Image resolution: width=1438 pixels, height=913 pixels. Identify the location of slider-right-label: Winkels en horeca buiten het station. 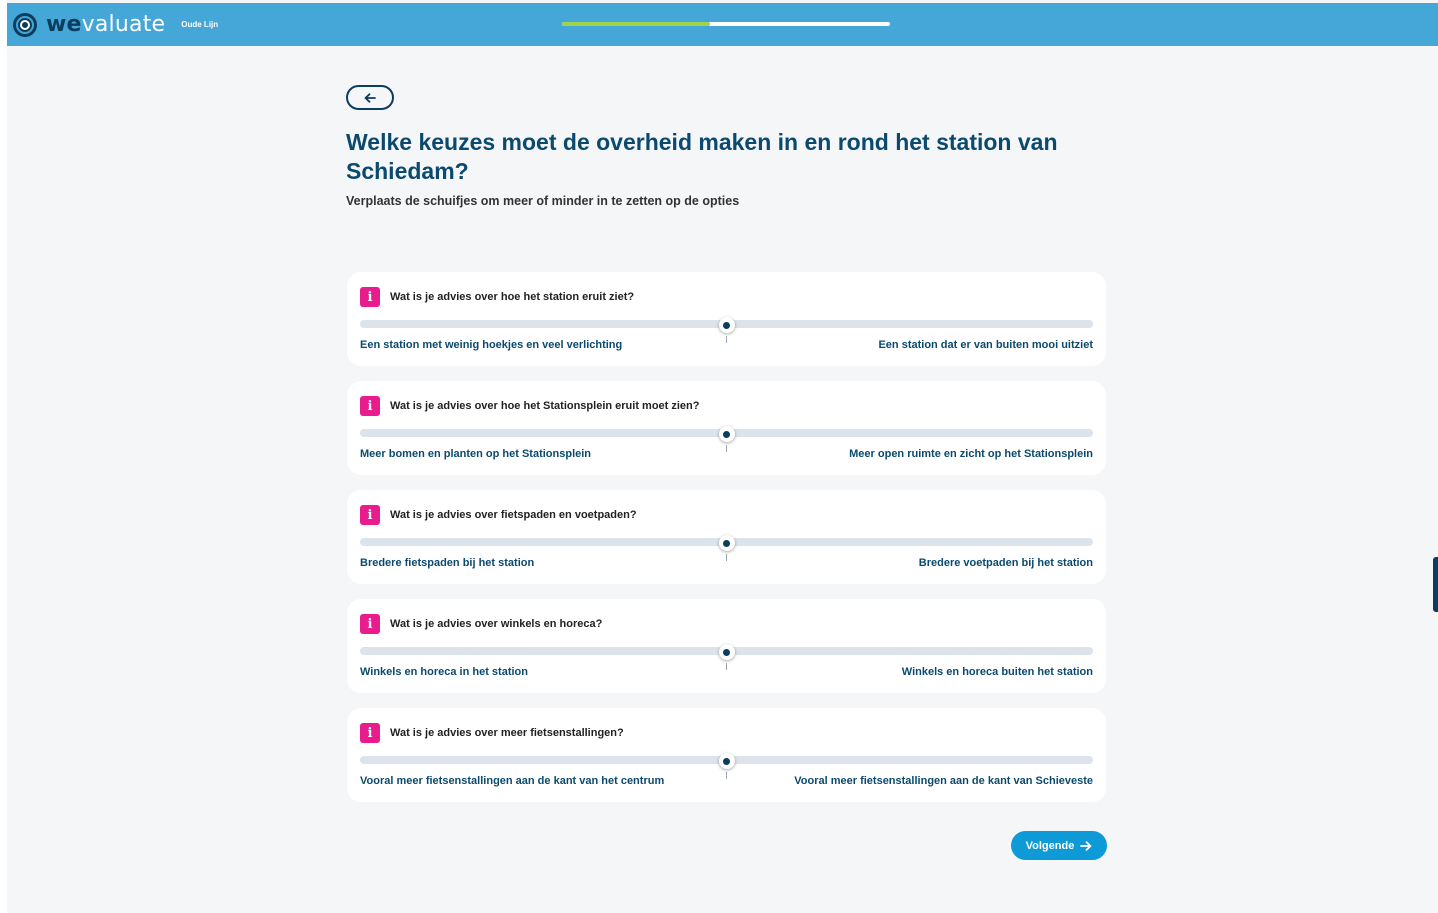
(997, 672).